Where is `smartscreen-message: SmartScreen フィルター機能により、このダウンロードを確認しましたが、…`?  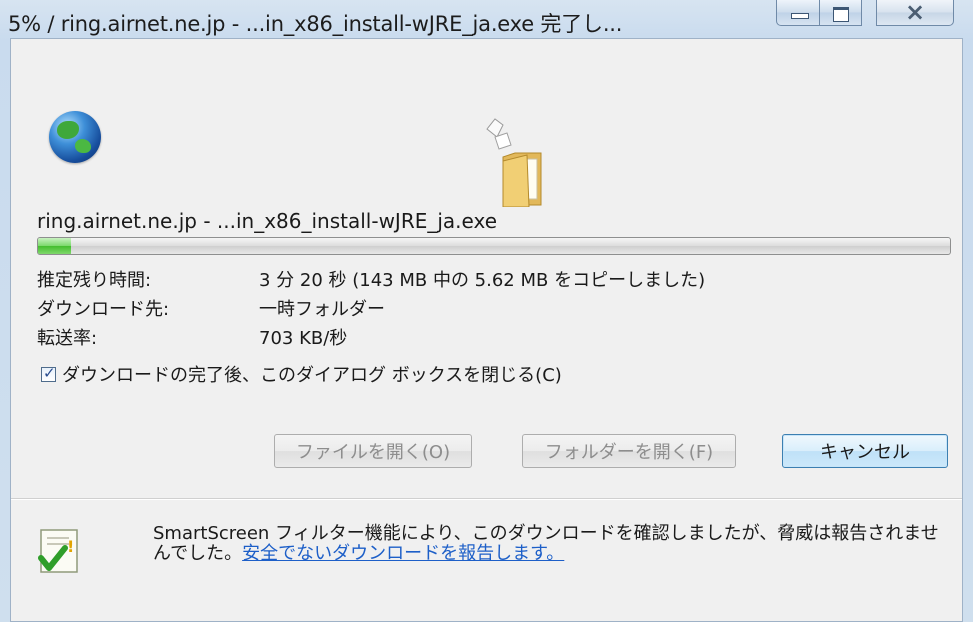 smartscreen-message: SmartScreen フィルター機能により、このダウンロードを確認しましたが、… is located at coordinates (553, 544).